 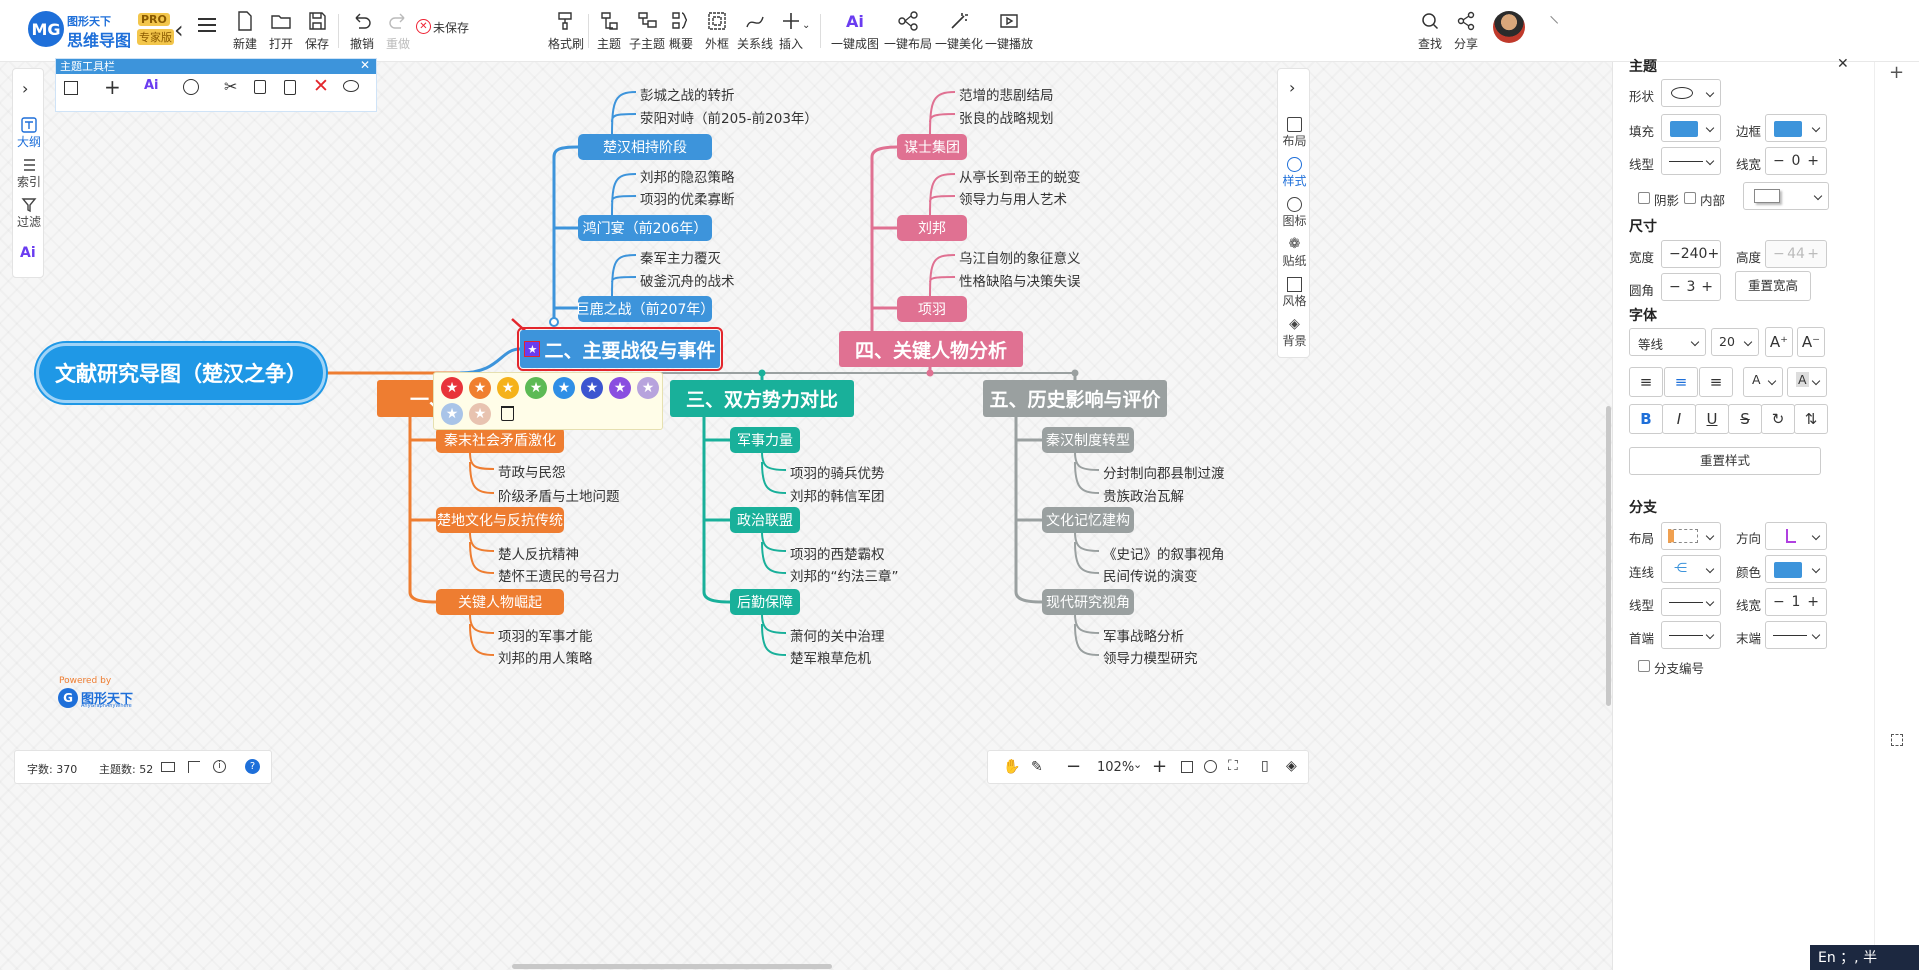 What do you see at coordinates (959, 31) in the screenshot?
I see `ai-beautify-button: 一键美化` at bounding box center [959, 31].